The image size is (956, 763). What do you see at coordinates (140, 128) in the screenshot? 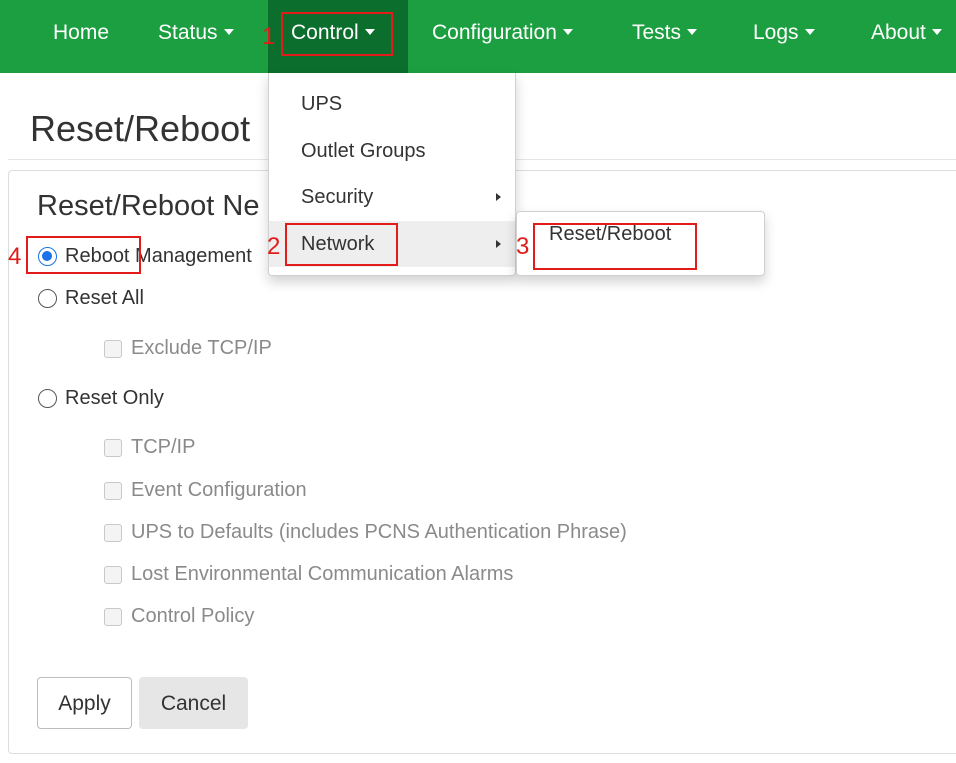
I see `page-title: Reset/Reboot` at bounding box center [140, 128].